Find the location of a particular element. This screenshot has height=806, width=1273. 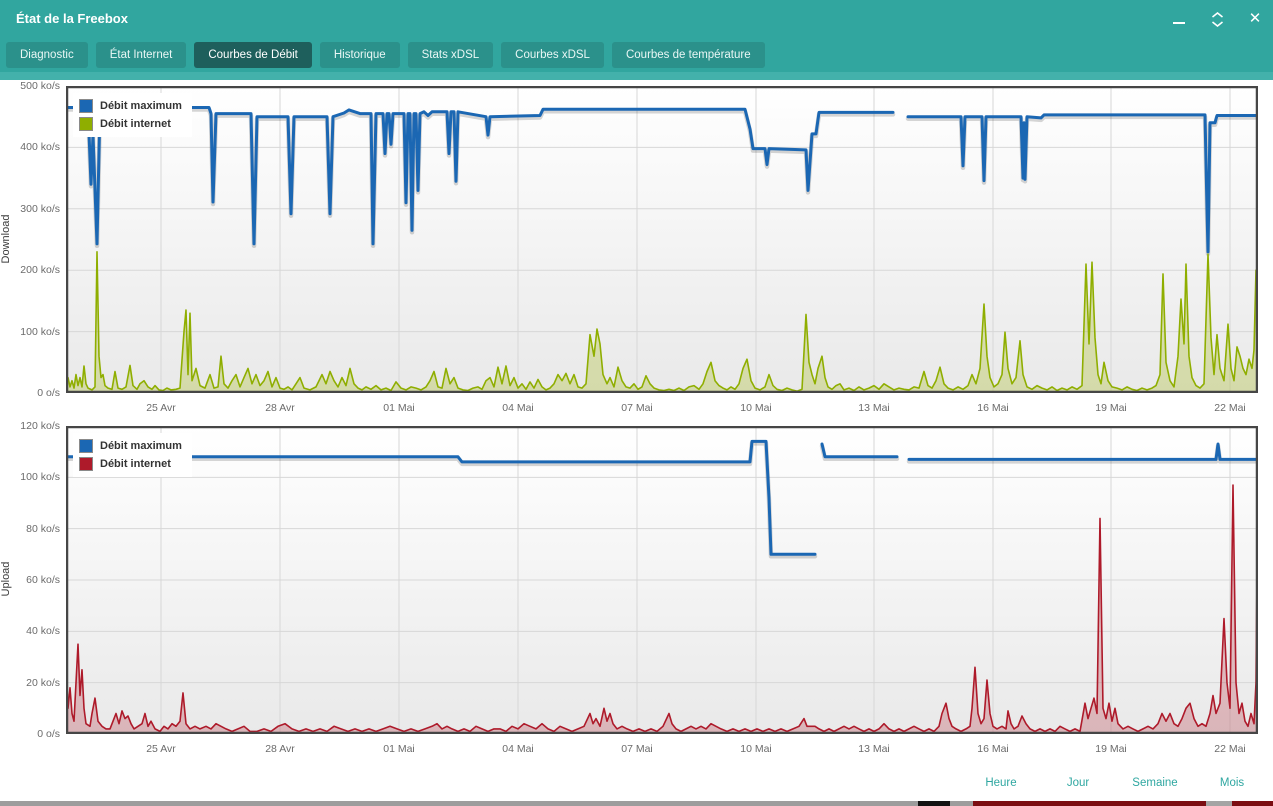

close-button: ✕ is located at coordinates (1255, 19).